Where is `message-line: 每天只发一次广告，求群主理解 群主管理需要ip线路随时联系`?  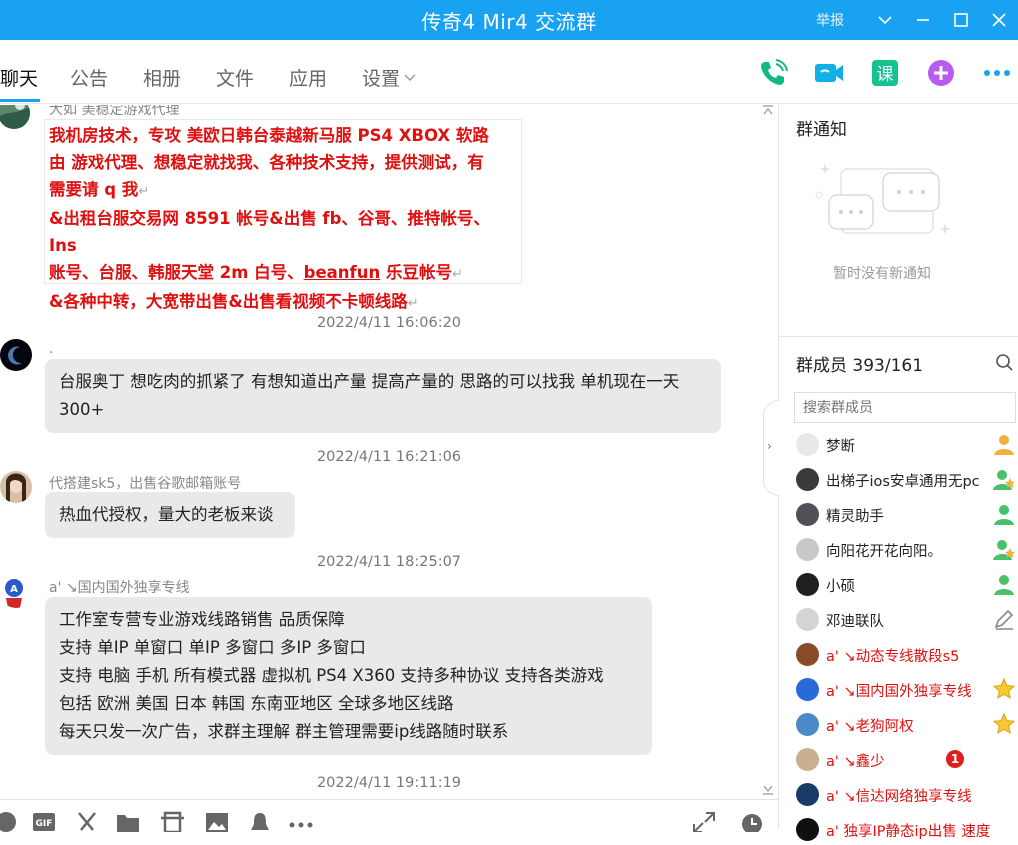
message-line: 每天只发一次广告，求群主理解 群主管理需要ip线路随时联系 is located at coordinates (284, 731).